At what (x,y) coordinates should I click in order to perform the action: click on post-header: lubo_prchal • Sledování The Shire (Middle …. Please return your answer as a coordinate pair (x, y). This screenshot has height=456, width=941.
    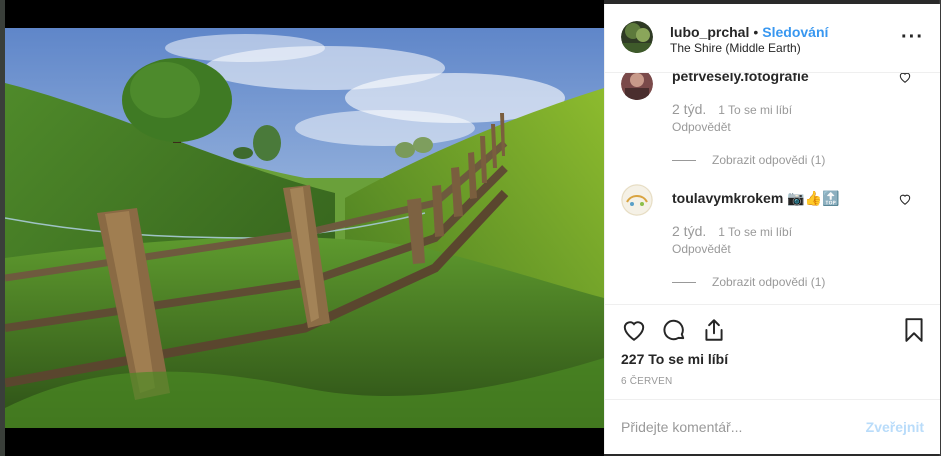
    Looking at the image, I should click on (772, 38).